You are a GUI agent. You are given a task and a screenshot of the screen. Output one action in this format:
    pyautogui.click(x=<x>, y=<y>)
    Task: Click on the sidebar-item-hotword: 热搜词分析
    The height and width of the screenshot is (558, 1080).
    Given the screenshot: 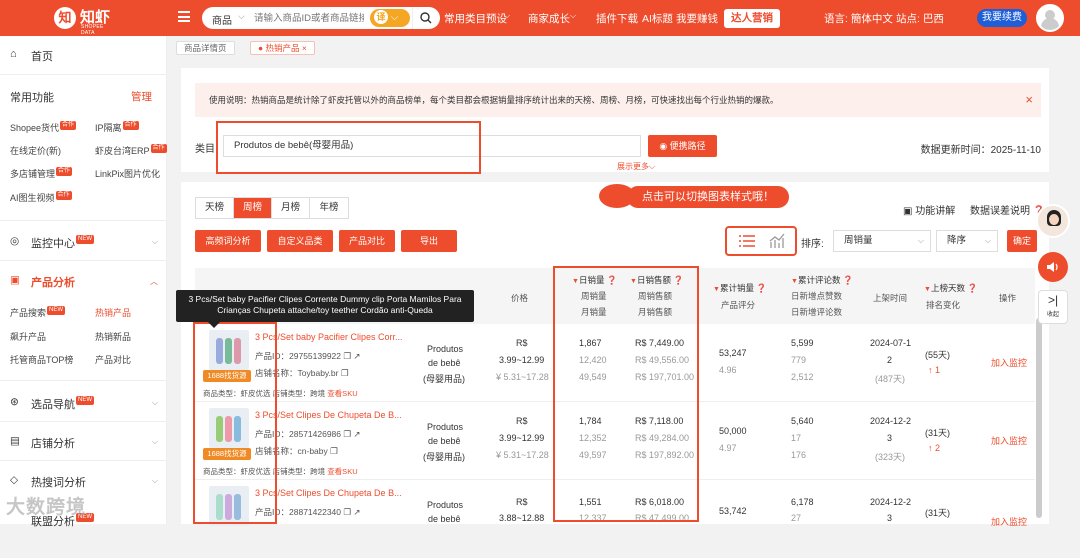 What is the action you would take?
    pyautogui.click(x=58, y=482)
    